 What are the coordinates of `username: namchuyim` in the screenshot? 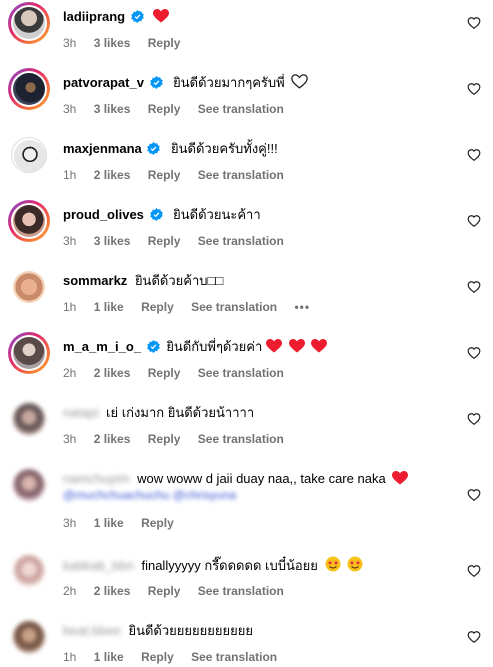 It's located at (96, 478).